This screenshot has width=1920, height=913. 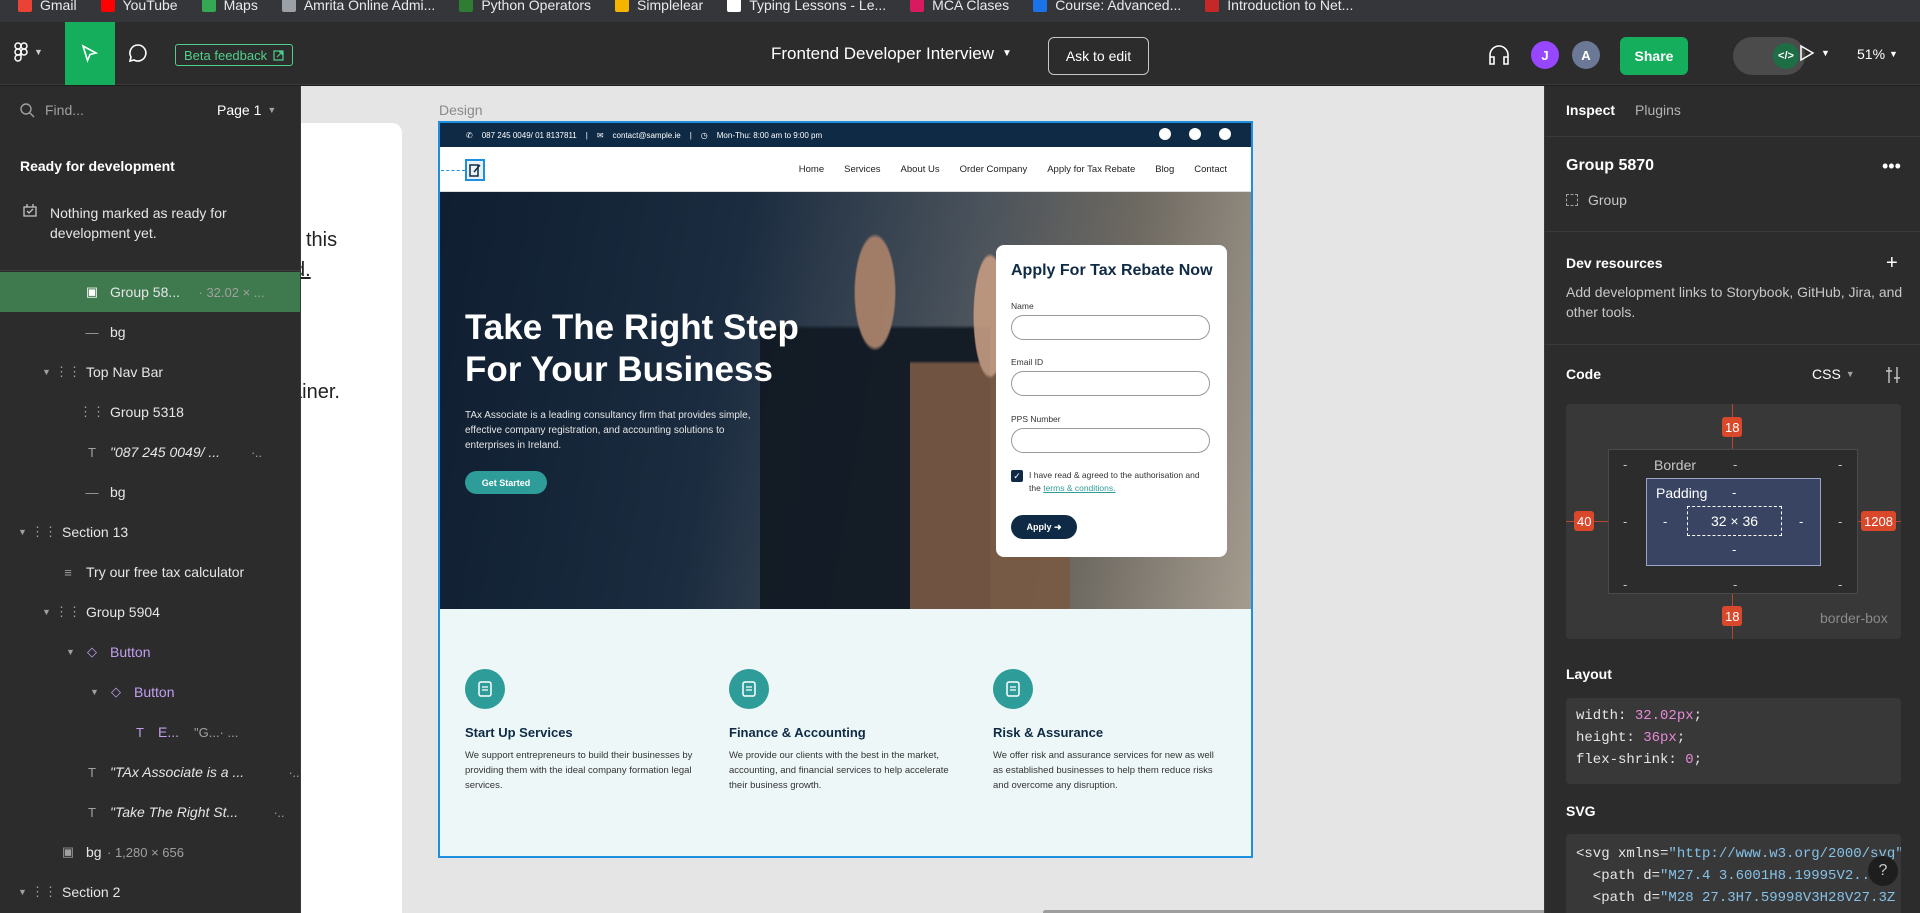 What do you see at coordinates (139, 6) in the screenshot?
I see `bookmark-item: YouTube` at bounding box center [139, 6].